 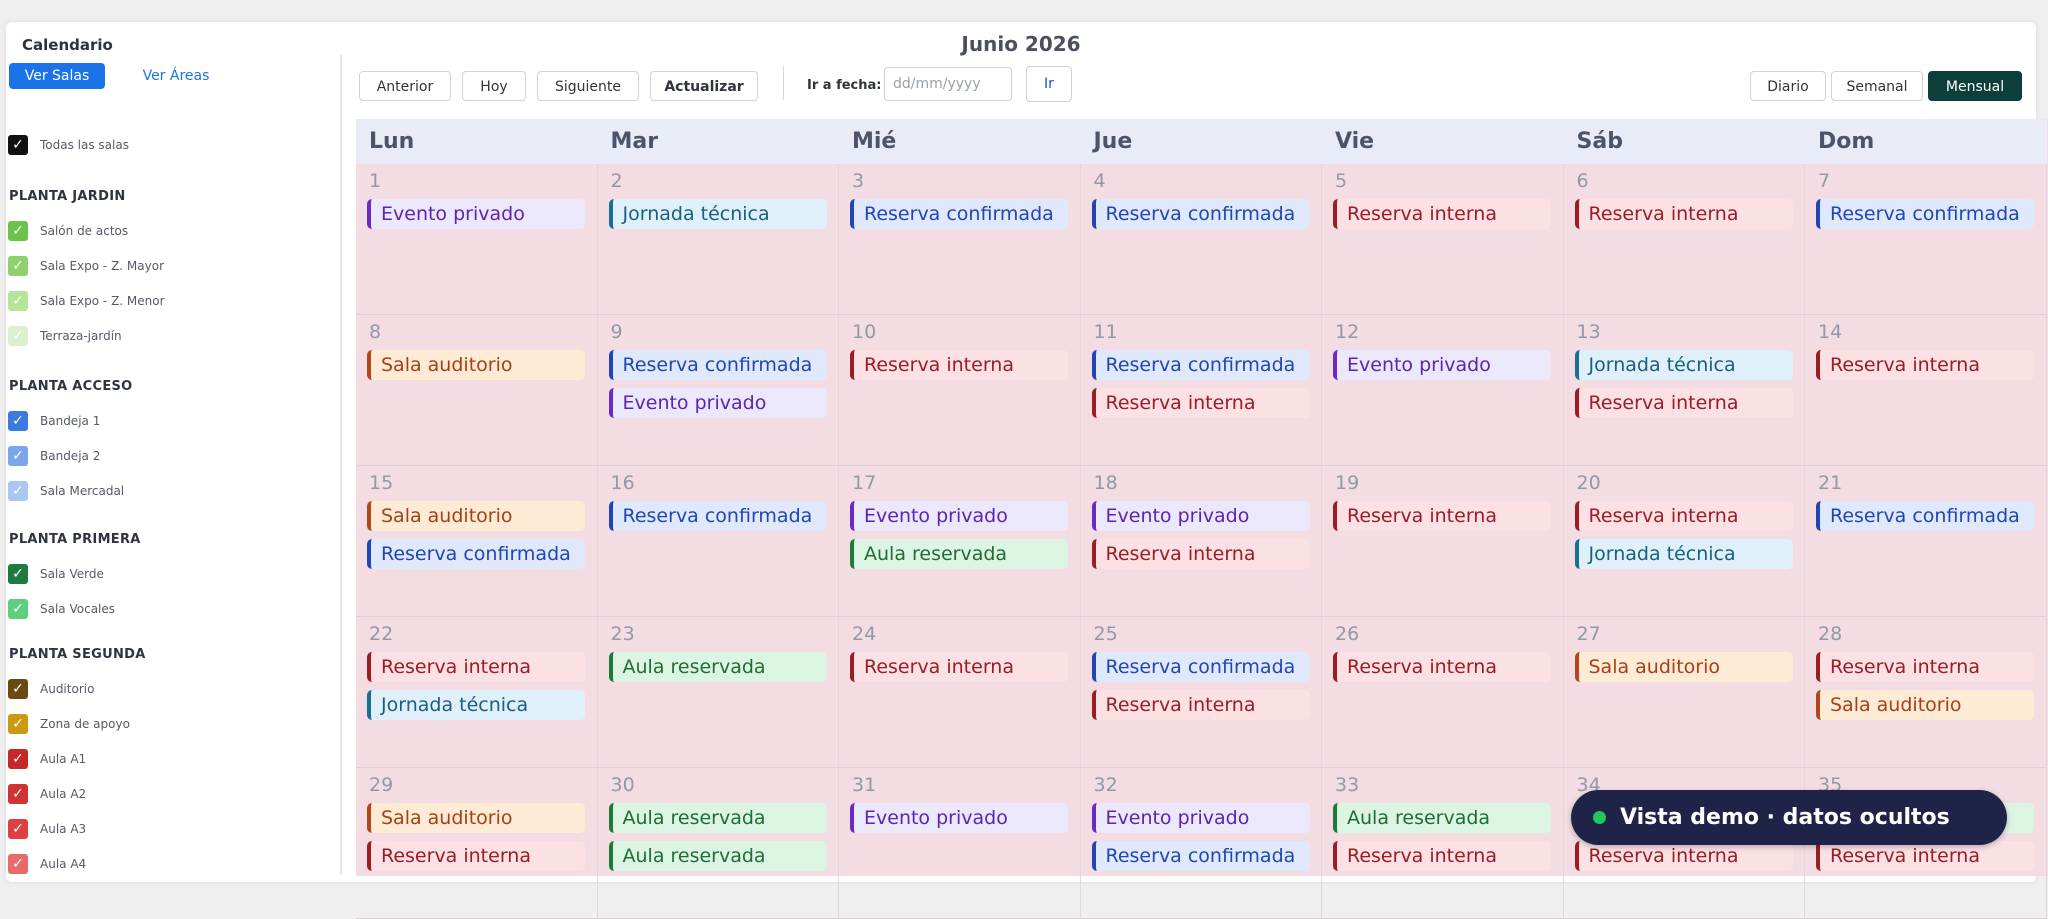 I want to click on day-cell: 17 Evento privado Aula reservada, so click(x=960, y=541).